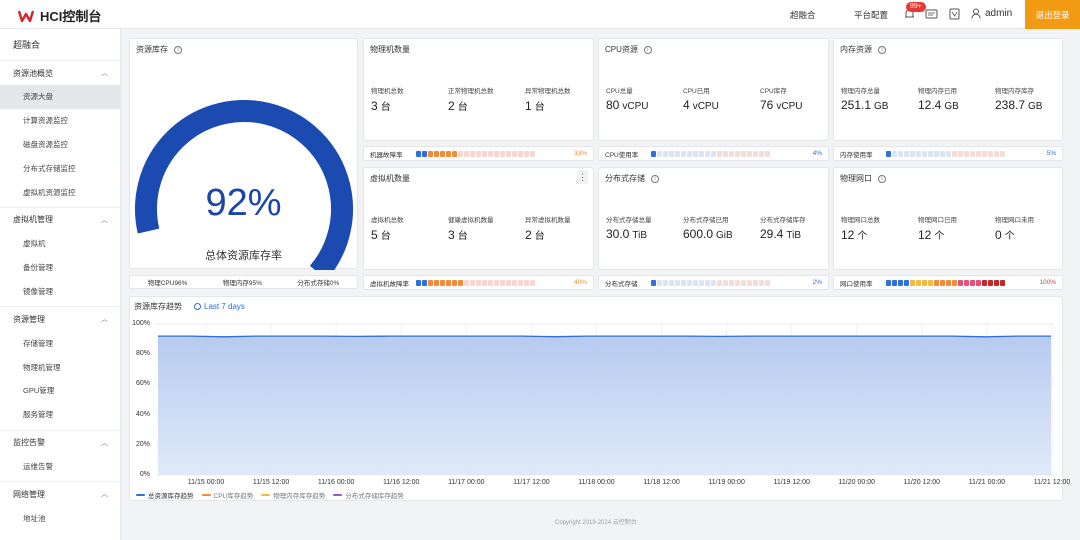  Describe the element at coordinates (60, 244) in the screenshot. I see `sidebar-item-vm: 虚拟机` at that location.